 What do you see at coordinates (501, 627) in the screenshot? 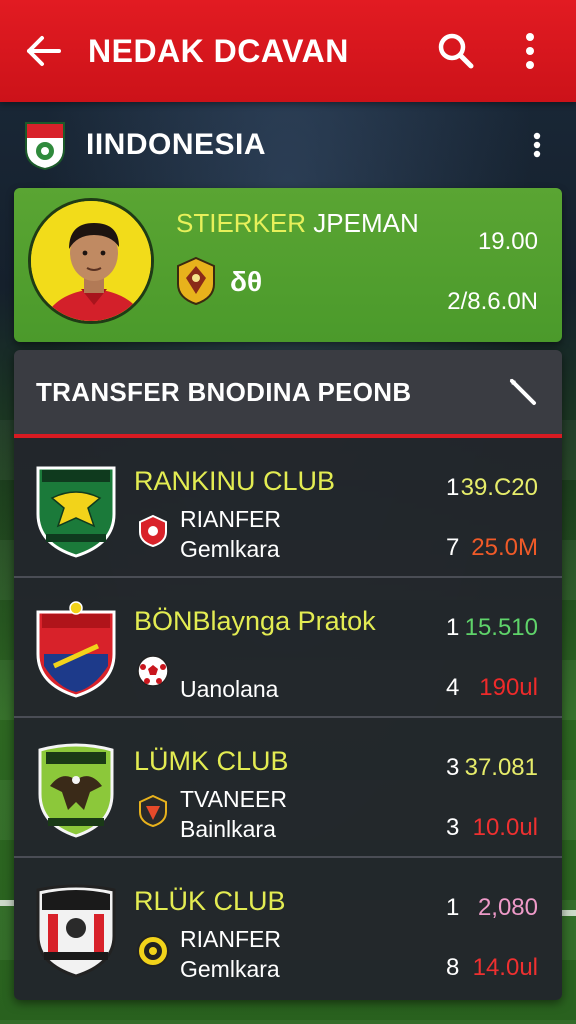
I see `club-amount-top: 15.510` at bounding box center [501, 627].